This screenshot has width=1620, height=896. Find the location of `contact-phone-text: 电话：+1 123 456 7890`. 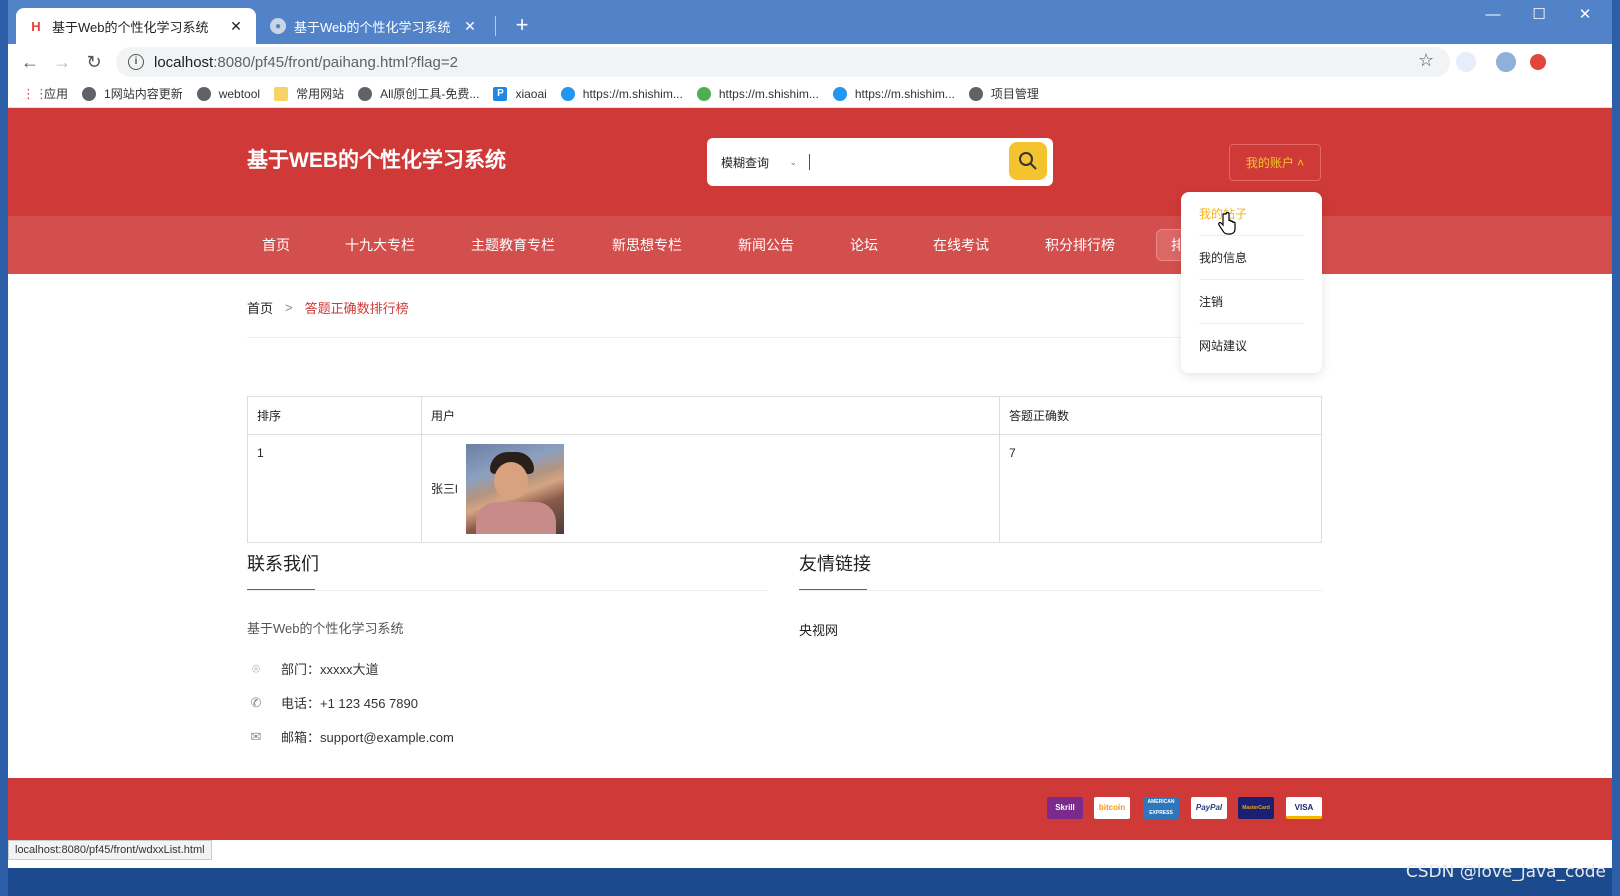

contact-phone-text: 电话：+1 123 456 7890 is located at coordinates (349, 703).